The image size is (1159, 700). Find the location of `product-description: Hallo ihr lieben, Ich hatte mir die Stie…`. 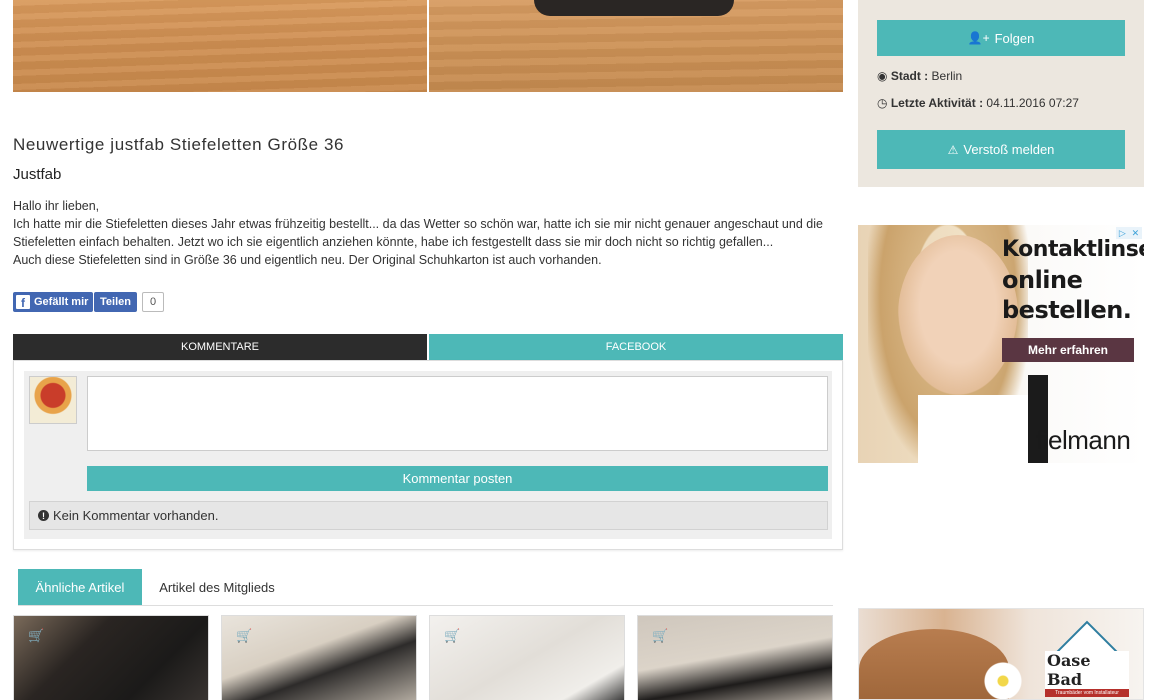

product-description: Hallo ihr lieben, Ich hatte mir die Stie… is located at coordinates (428, 233).